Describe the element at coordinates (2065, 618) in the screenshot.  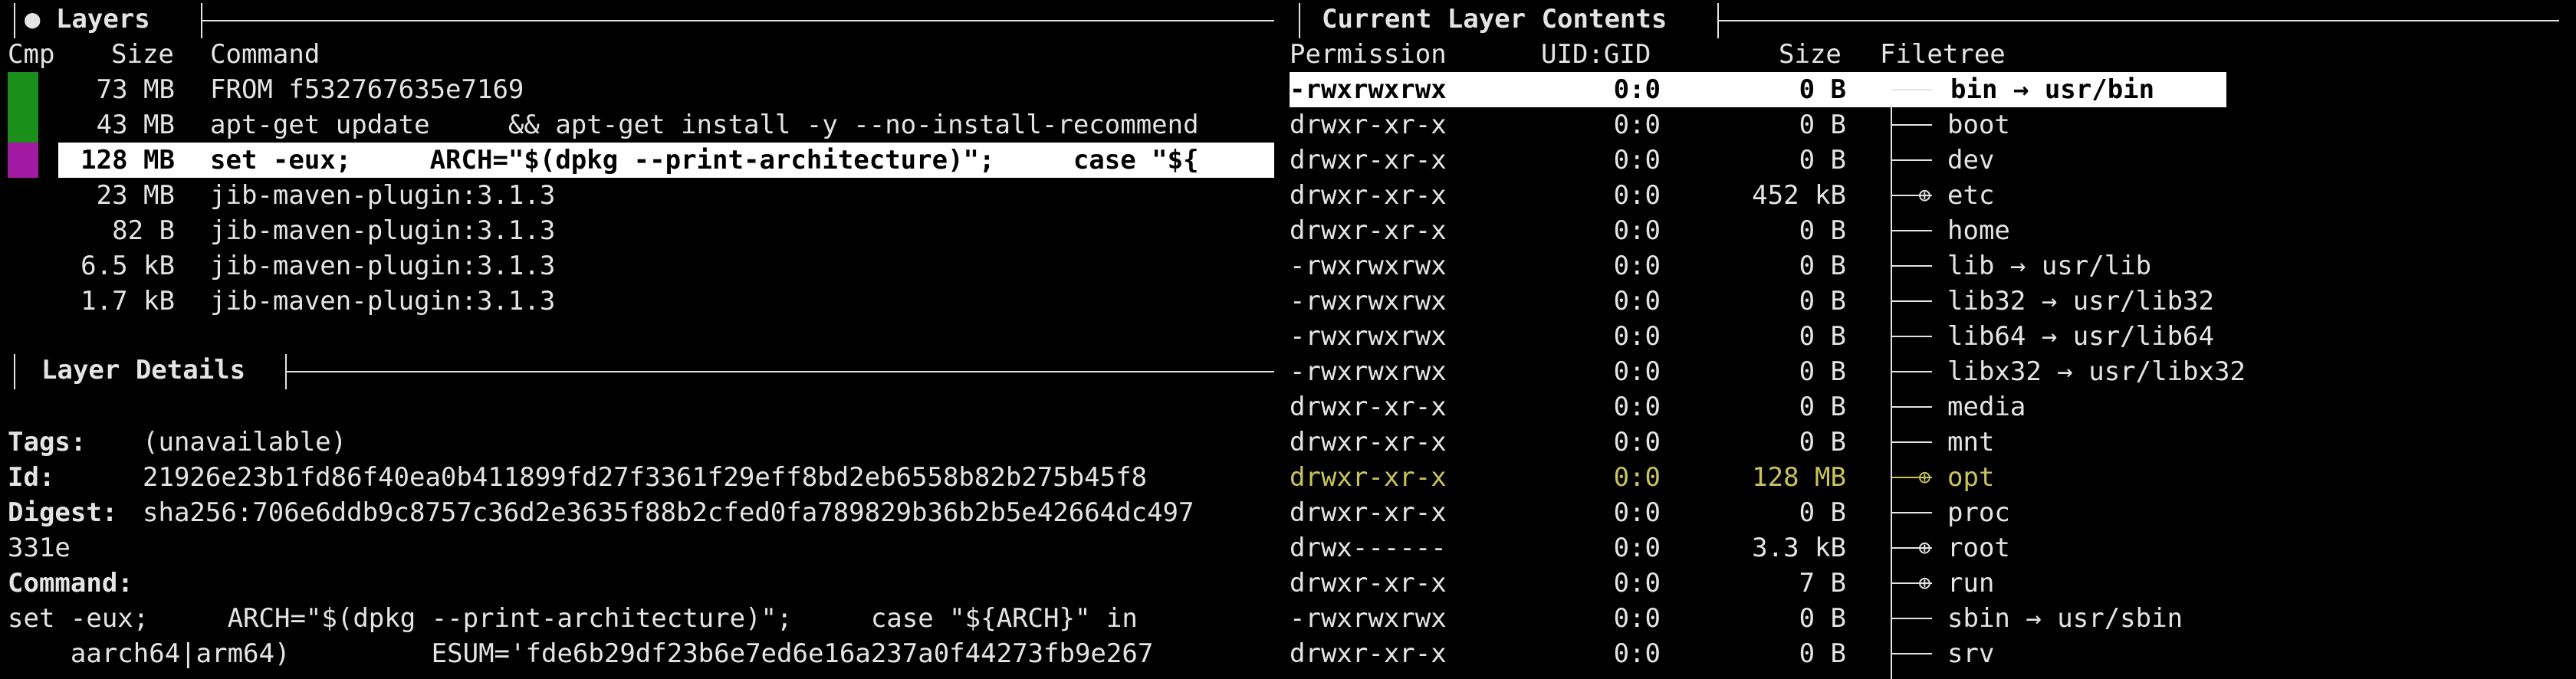
I see `file-name: sbin → usr/sbin` at that location.